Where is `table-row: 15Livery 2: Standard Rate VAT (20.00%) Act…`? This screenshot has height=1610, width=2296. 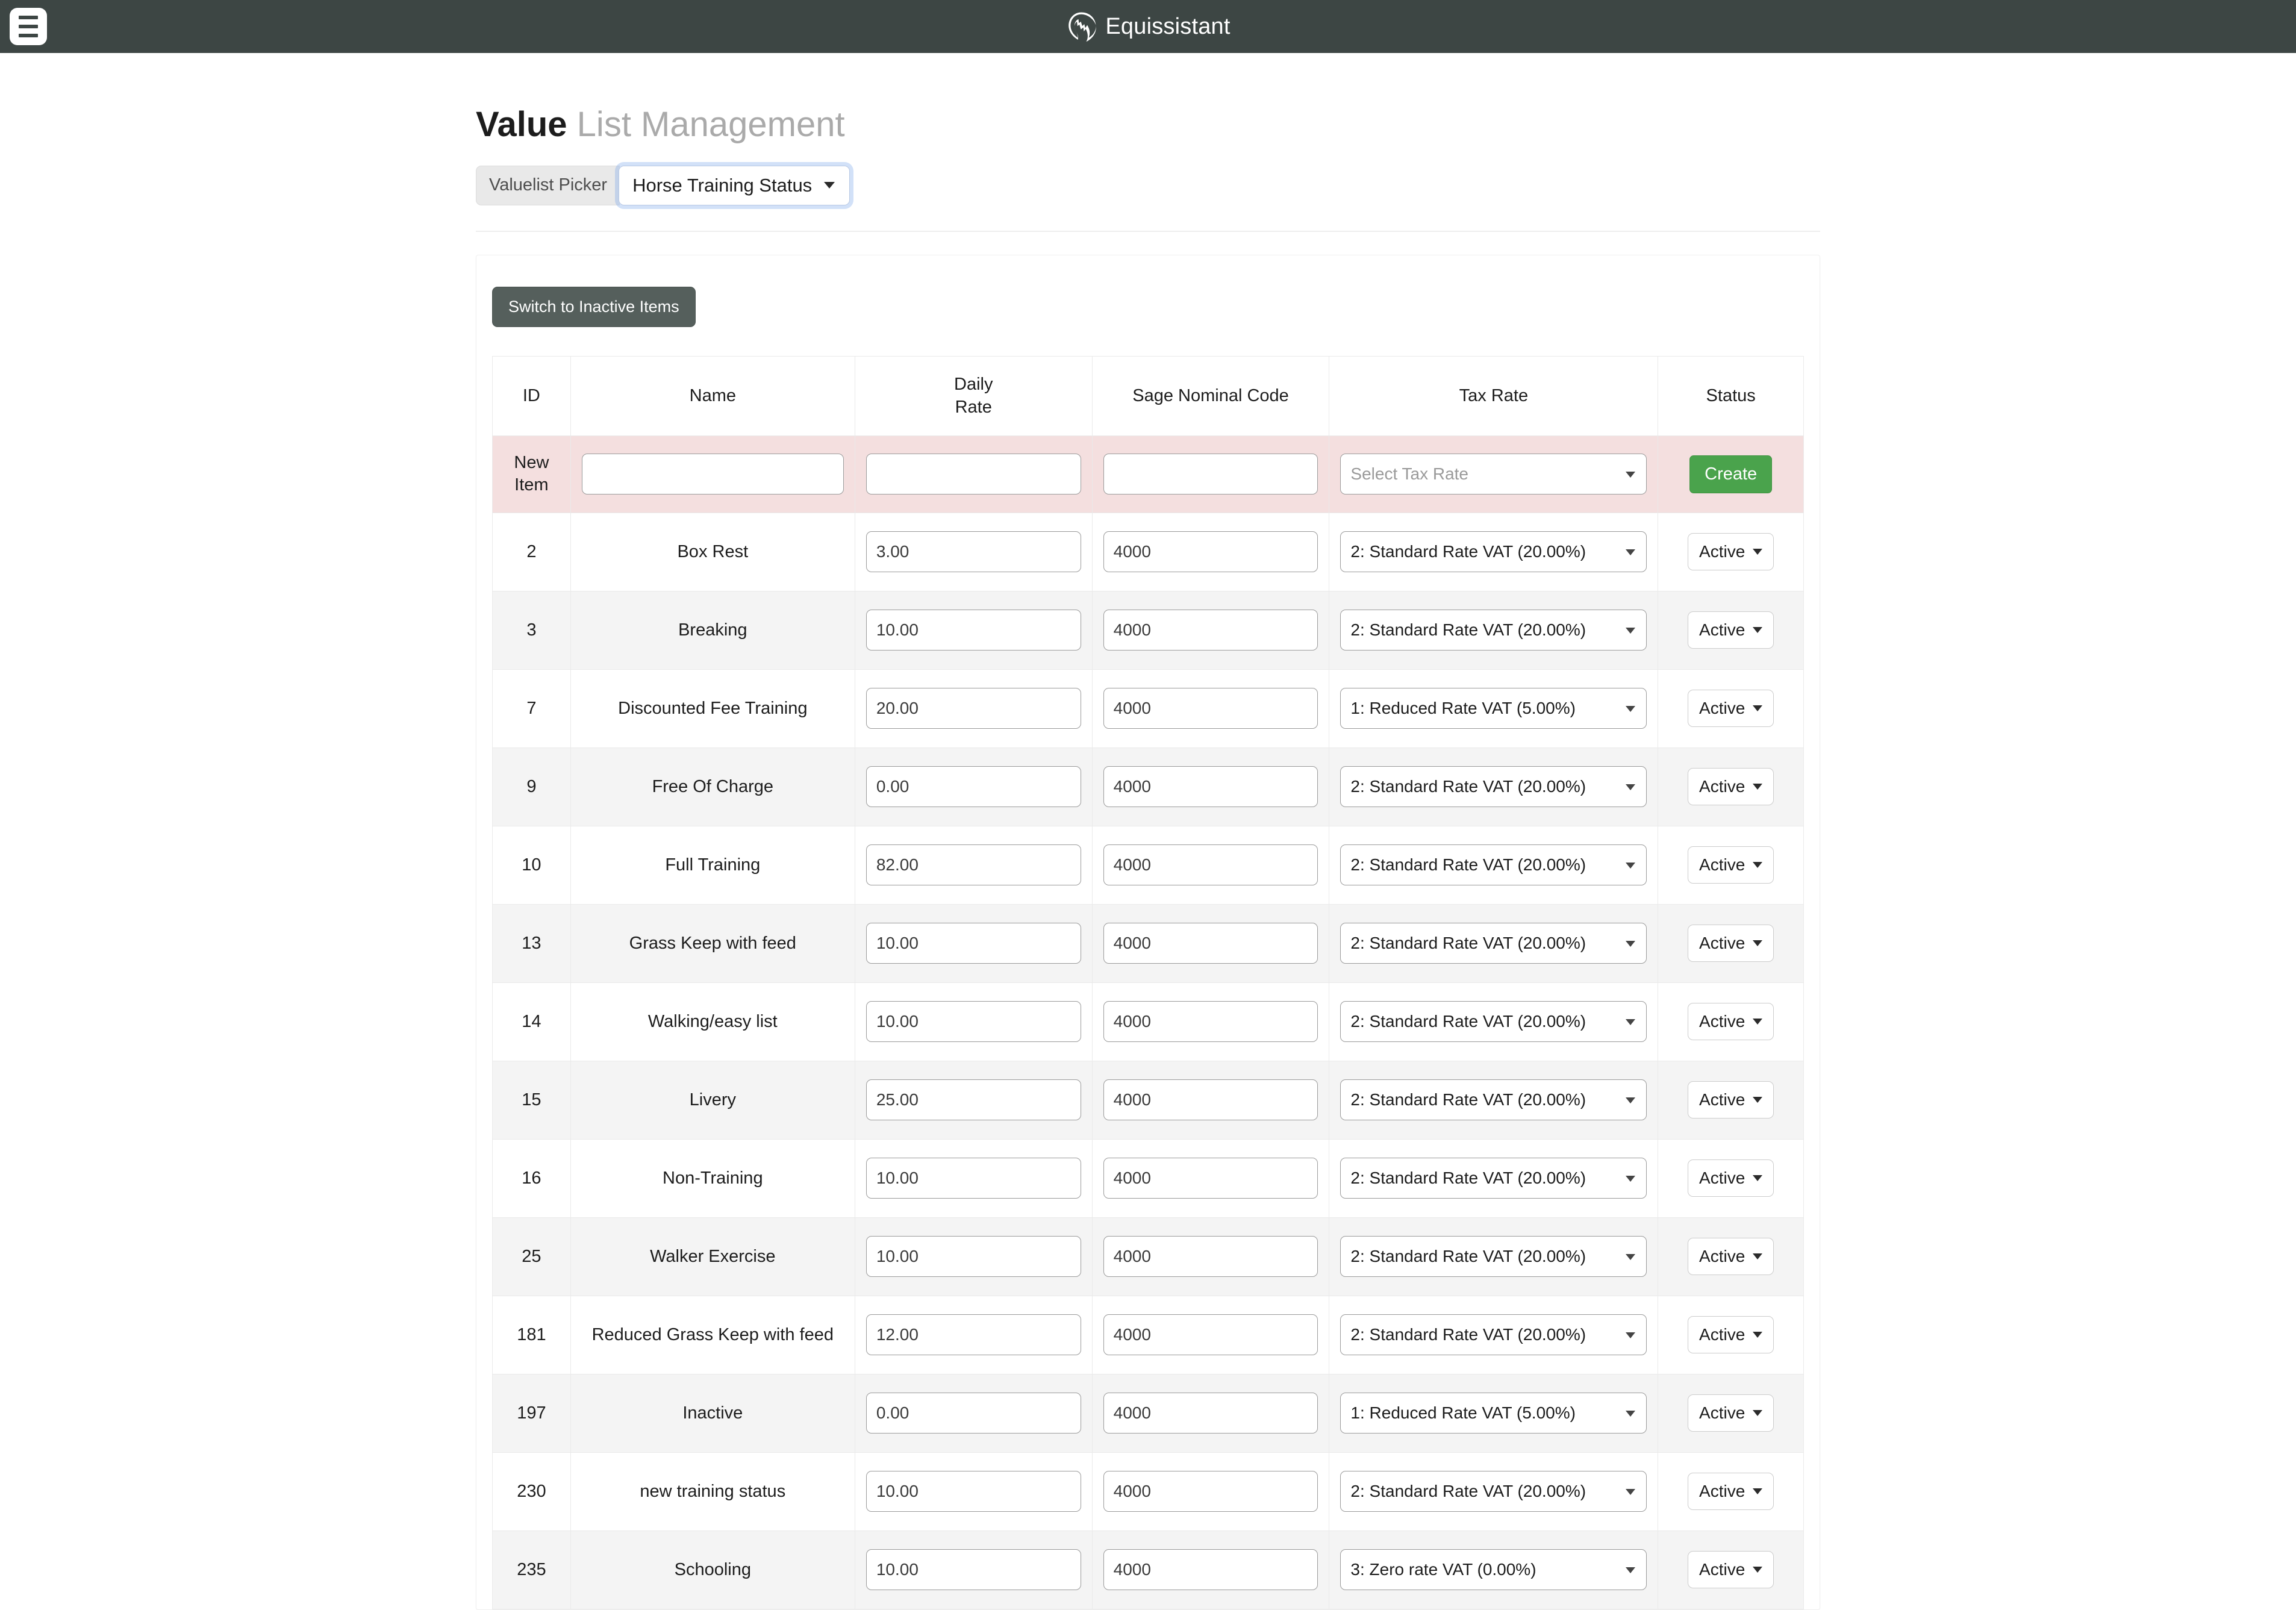
table-row: 15Livery 2: Standard Rate VAT (20.00%) Act… is located at coordinates (1148, 1100).